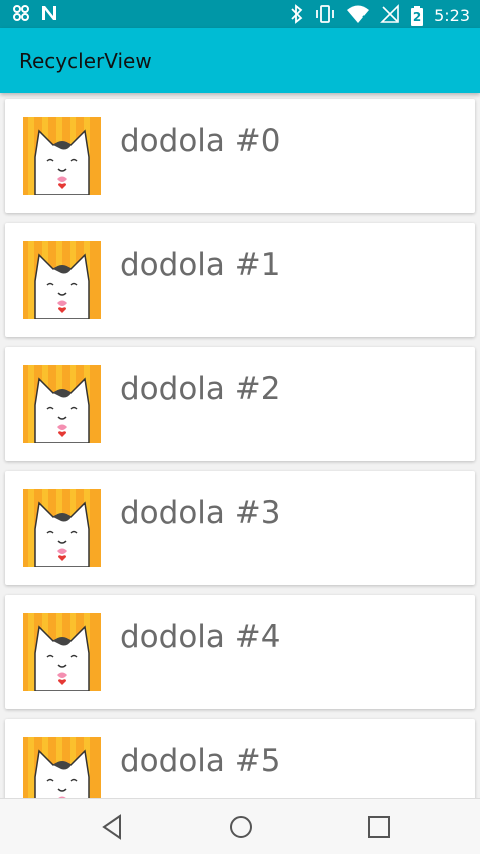 The height and width of the screenshot is (854, 480). I want to click on vibrate-icon, so click(325, 16).